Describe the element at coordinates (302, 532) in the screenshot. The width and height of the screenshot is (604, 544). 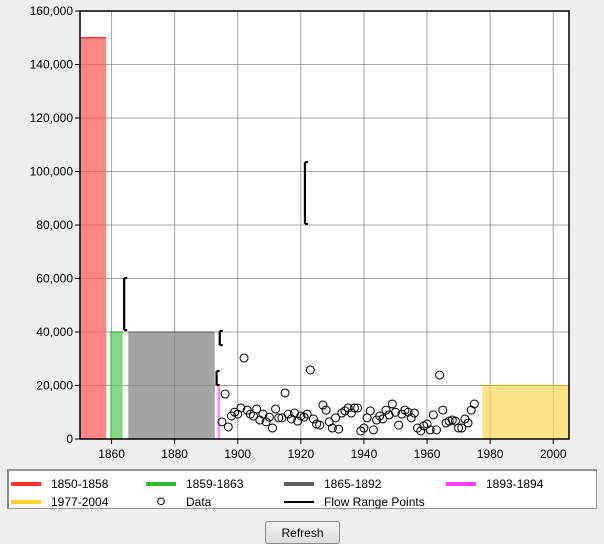
I see `refresh-button: Refresh` at that location.